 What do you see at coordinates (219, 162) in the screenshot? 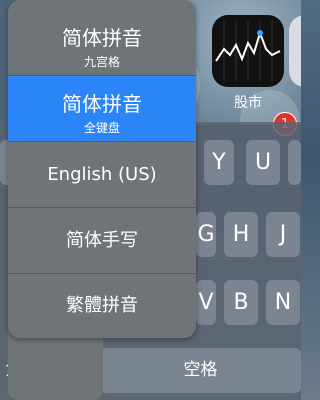
I see `key-y: Y` at bounding box center [219, 162].